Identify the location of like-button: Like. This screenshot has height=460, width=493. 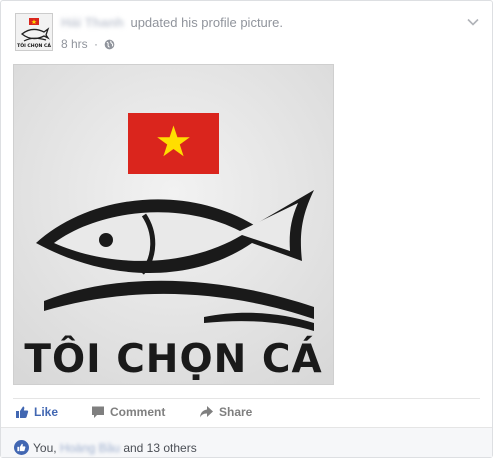
(36, 412).